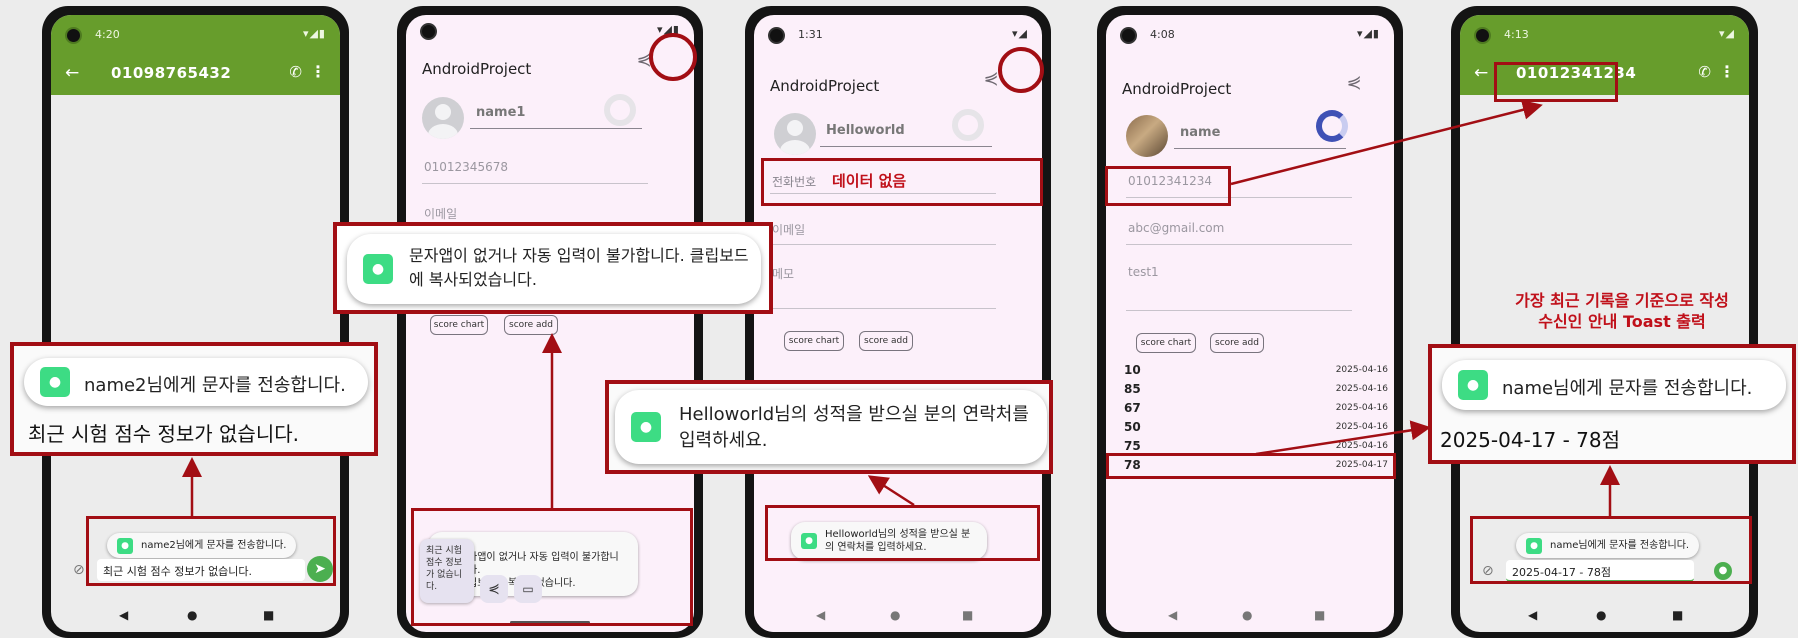 Image resolution: width=1798 pixels, height=638 pixels. What do you see at coordinates (1343, 438) in the screenshot?
I see `arrow-4b` at bounding box center [1343, 438].